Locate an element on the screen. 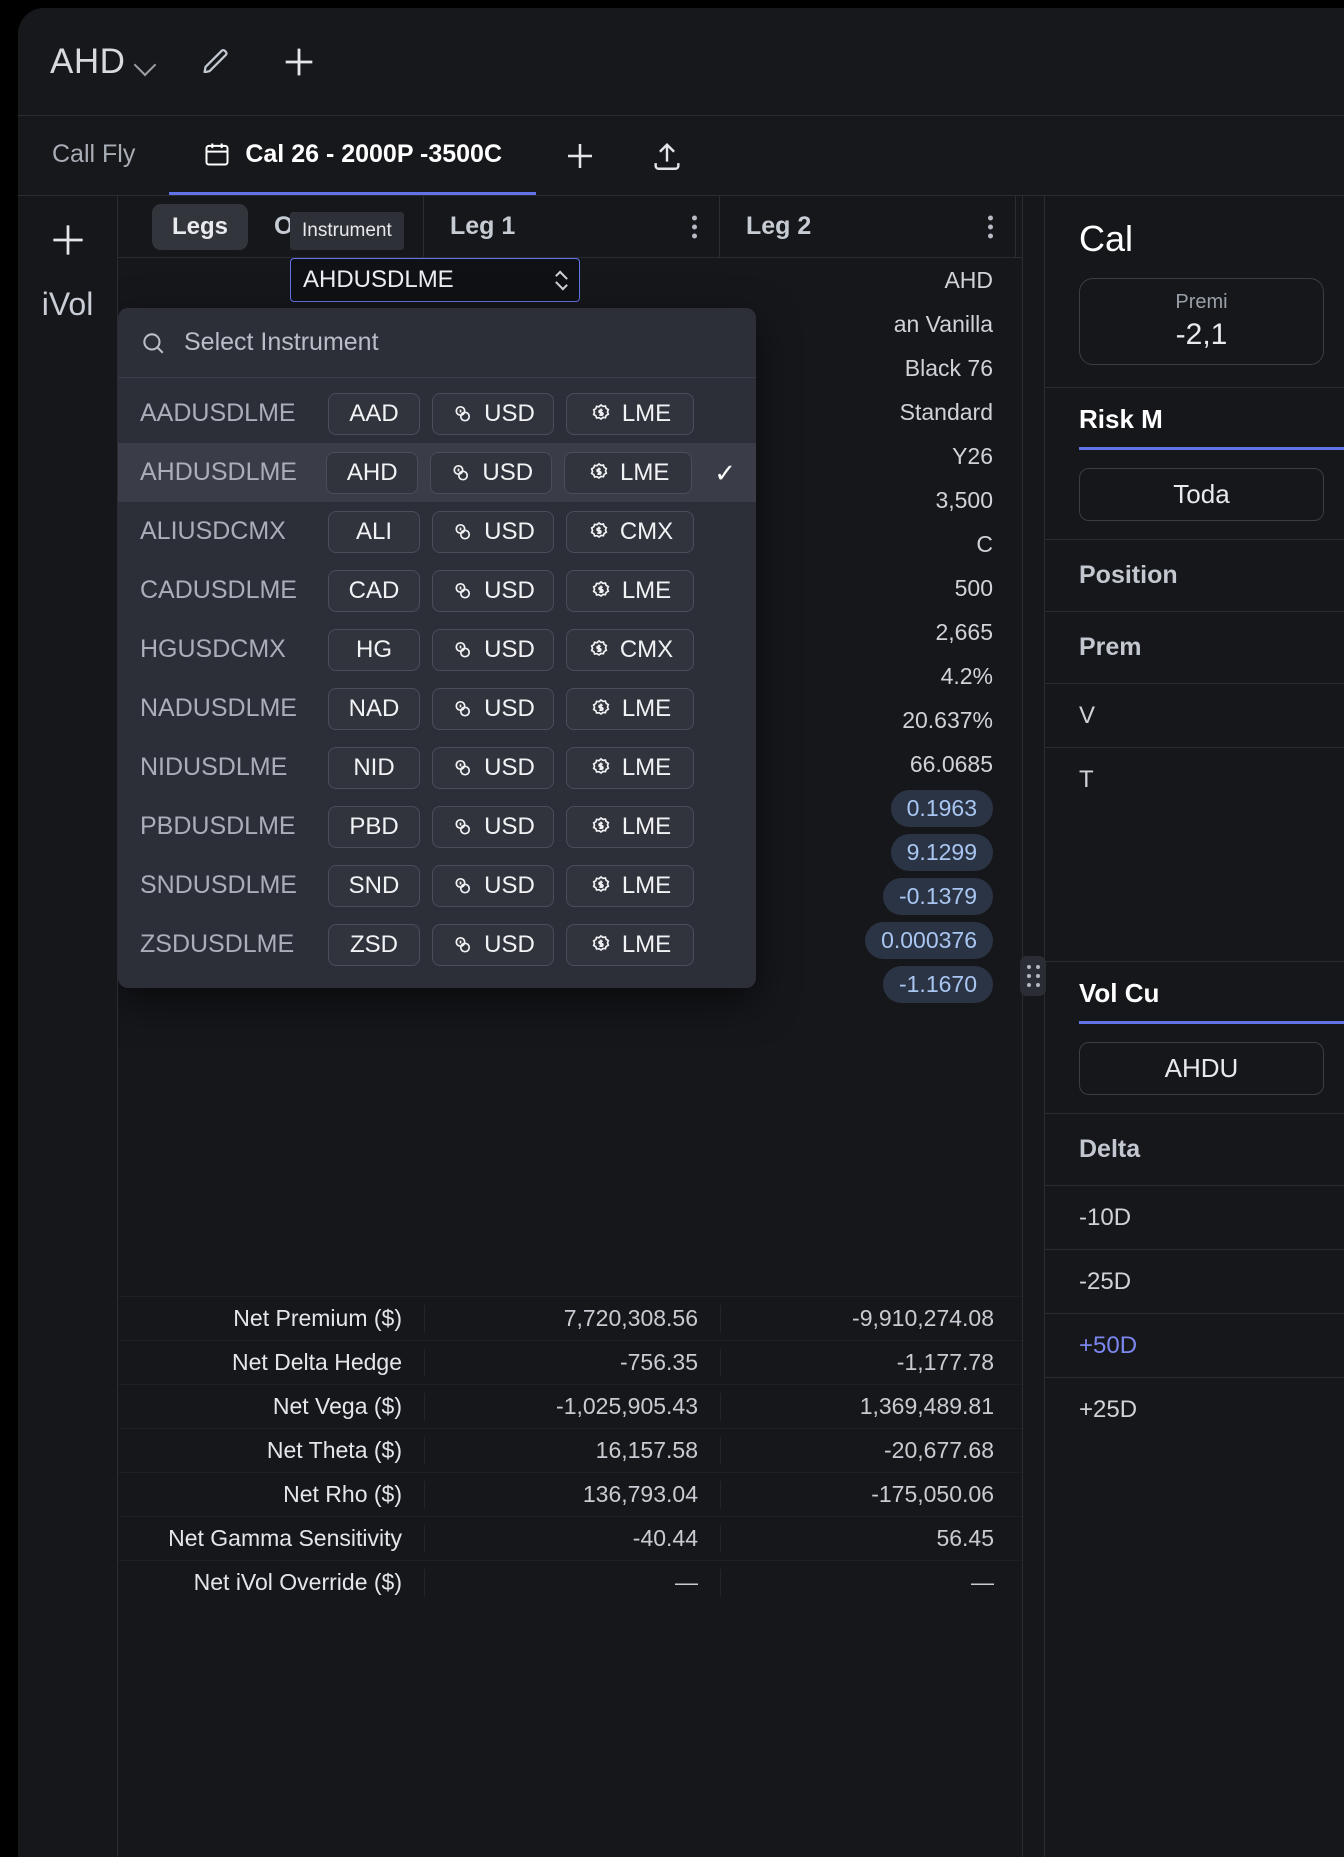  leg1-value: 7,720,308.56 is located at coordinates (572, 1318).